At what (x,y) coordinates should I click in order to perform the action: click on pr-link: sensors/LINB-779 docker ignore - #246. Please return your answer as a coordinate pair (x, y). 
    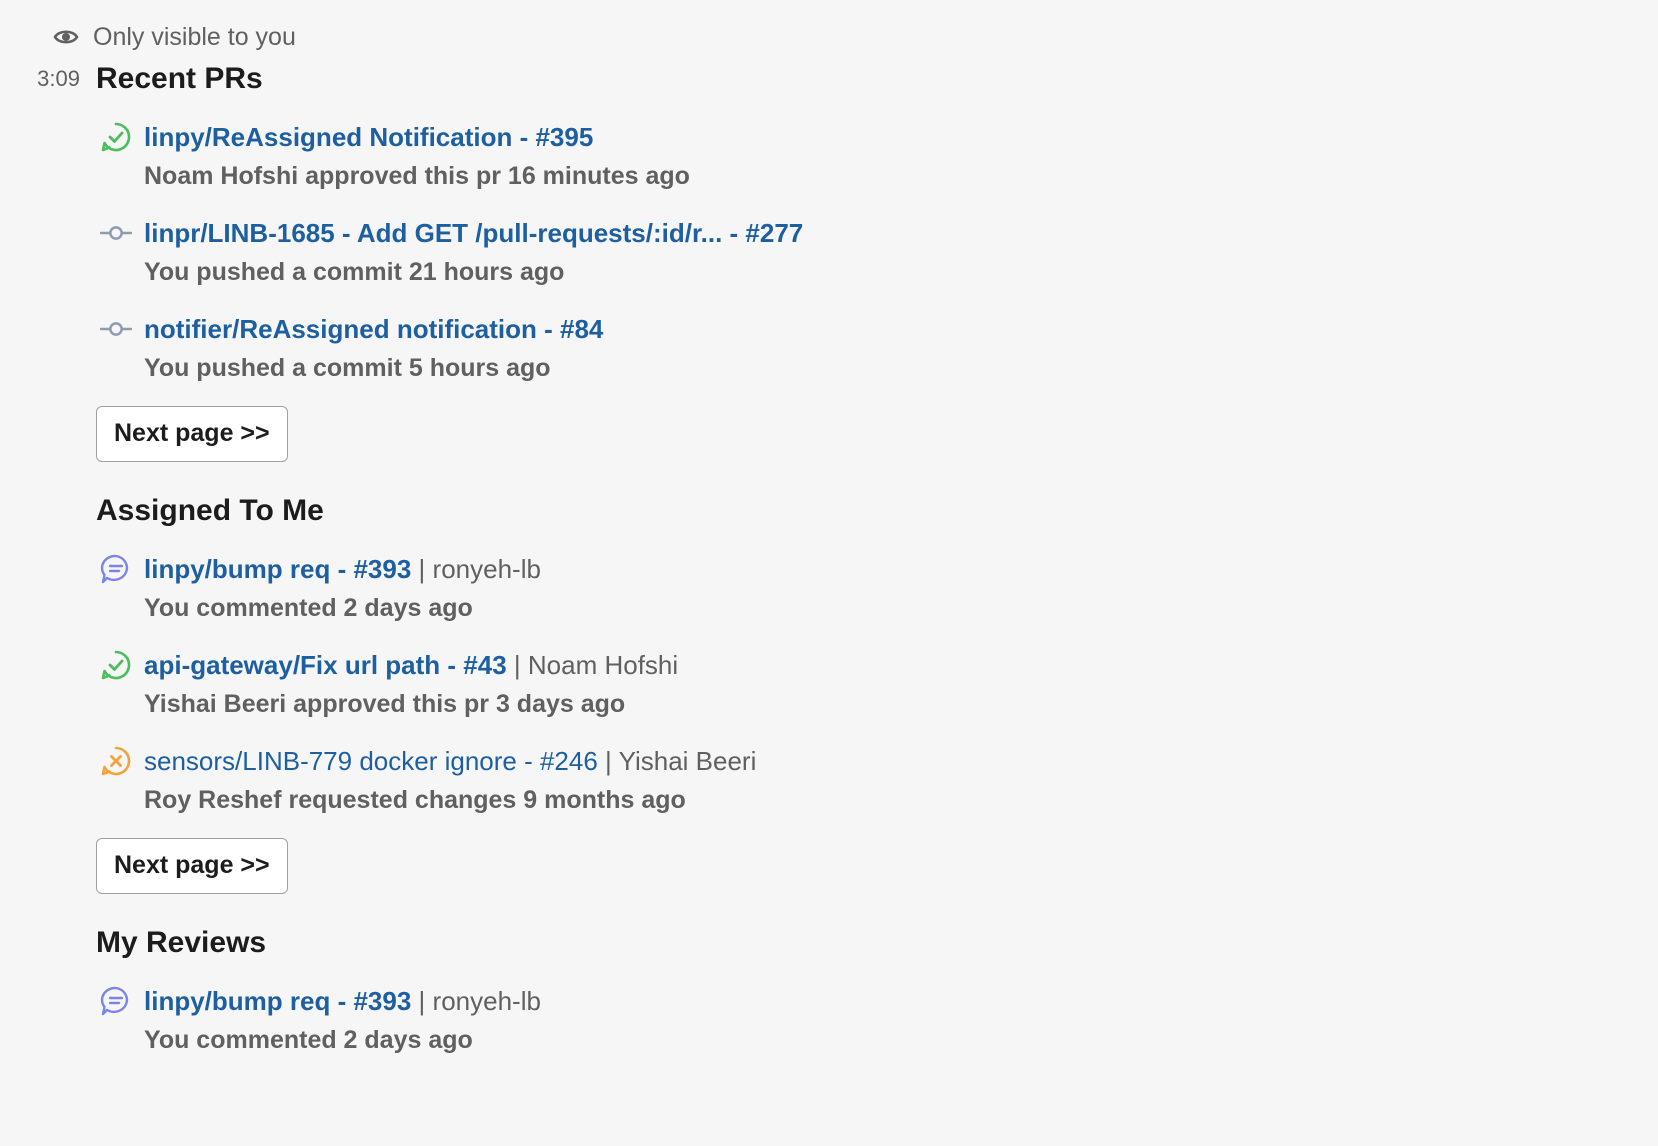
    Looking at the image, I should click on (371, 761).